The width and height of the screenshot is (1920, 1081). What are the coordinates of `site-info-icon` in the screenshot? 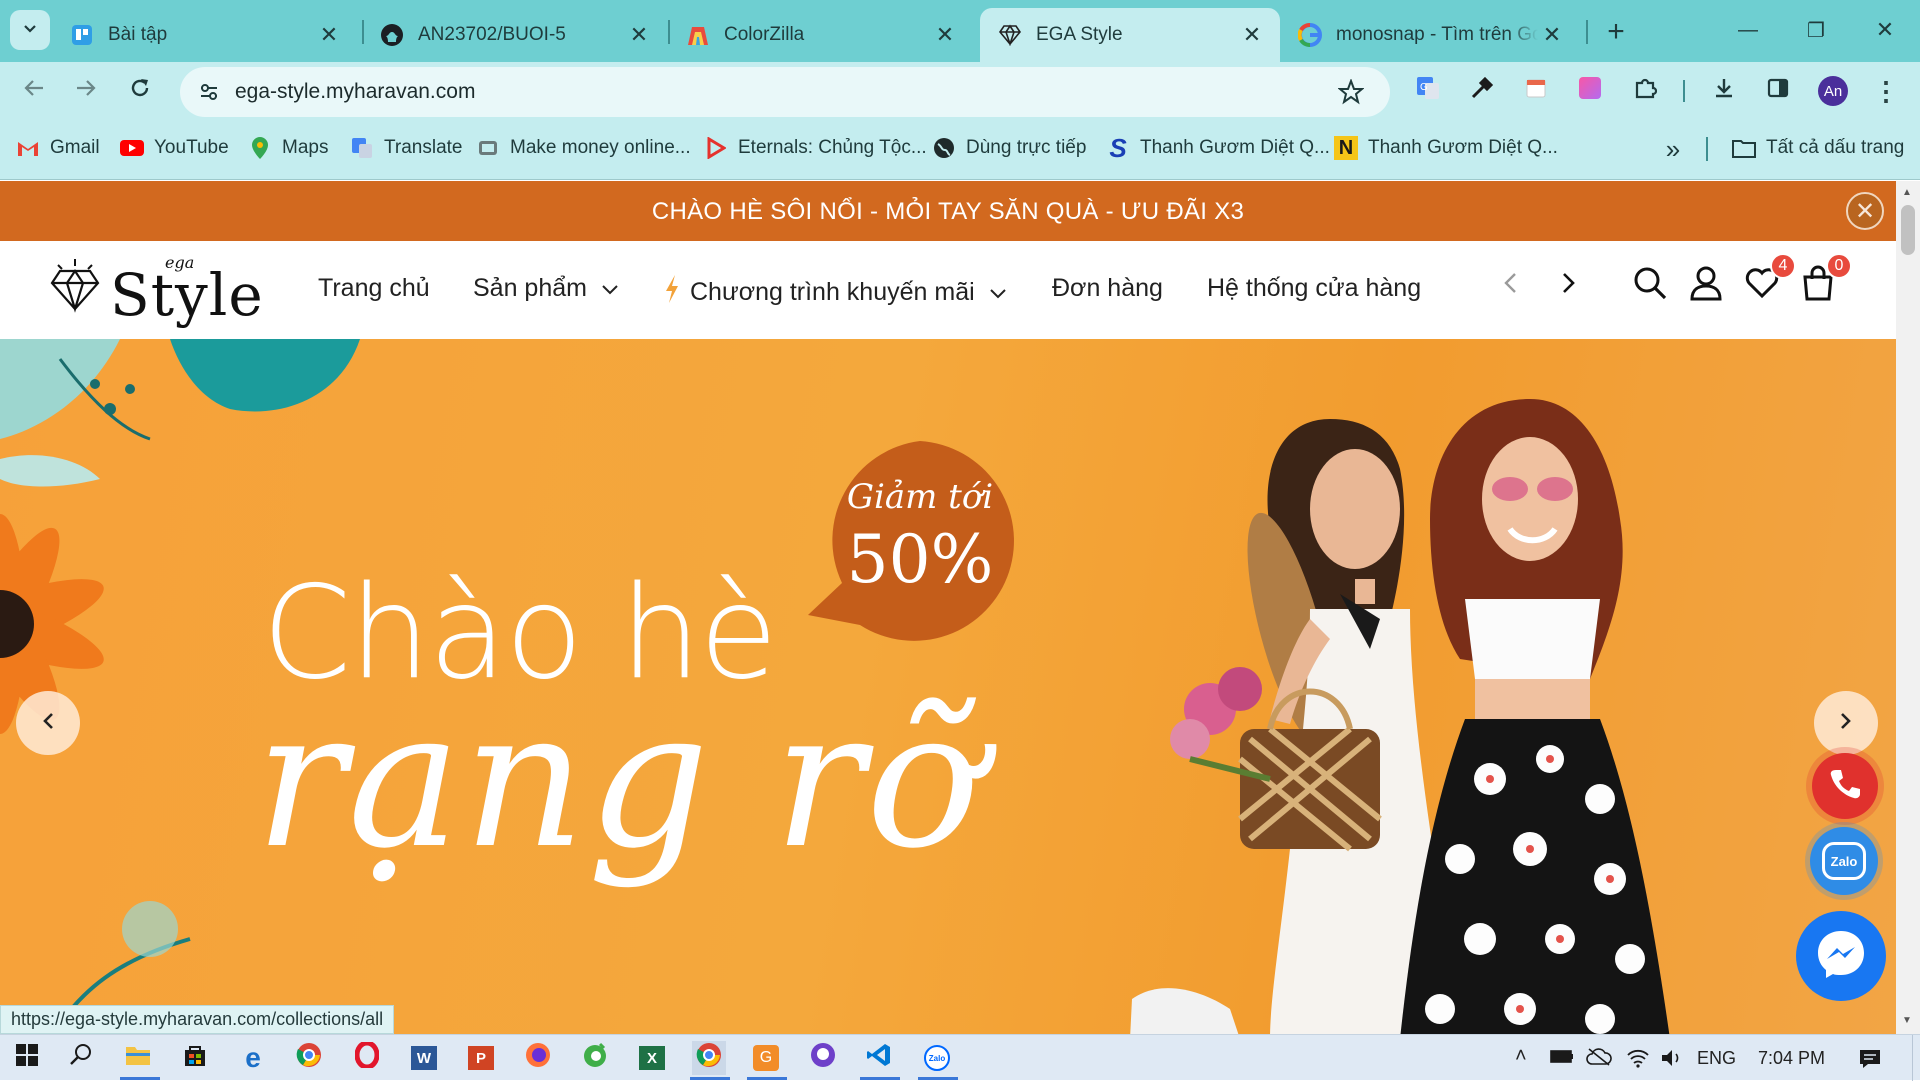 It's located at (209, 92).